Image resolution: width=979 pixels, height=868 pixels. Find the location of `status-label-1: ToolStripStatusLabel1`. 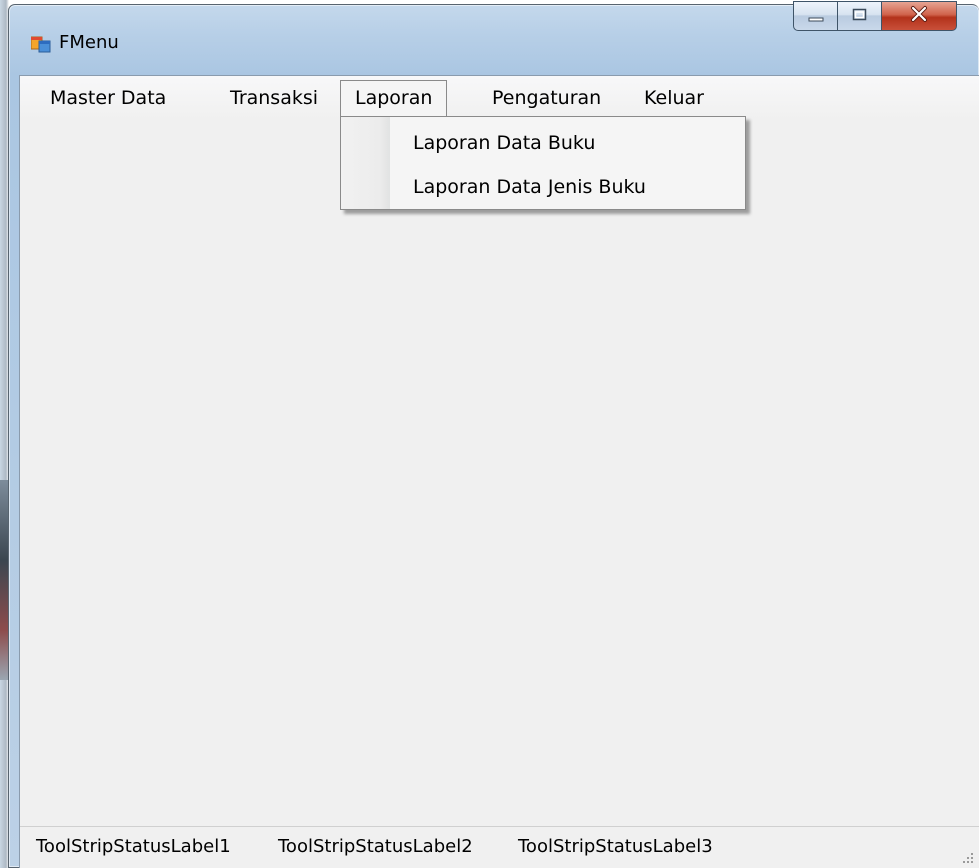

status-label-1: ToolStripStatusLabel1 is located at coordinates (133, 846).